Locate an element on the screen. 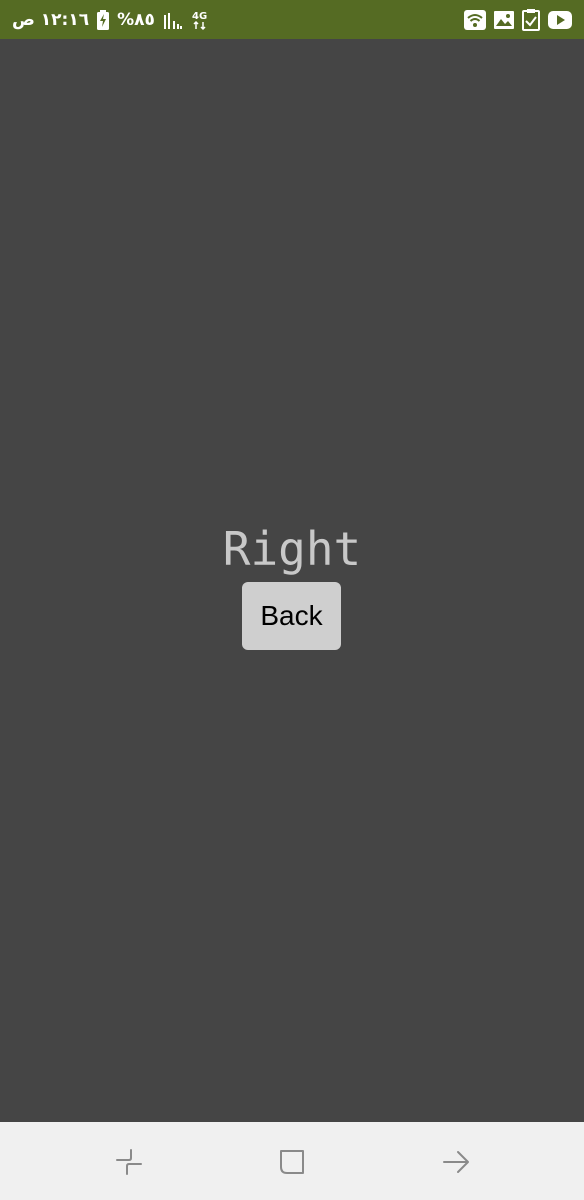 This screenshot has width=584, height=1200. clock: ١٢:١٦ ص is located at coordinates (51, 19).